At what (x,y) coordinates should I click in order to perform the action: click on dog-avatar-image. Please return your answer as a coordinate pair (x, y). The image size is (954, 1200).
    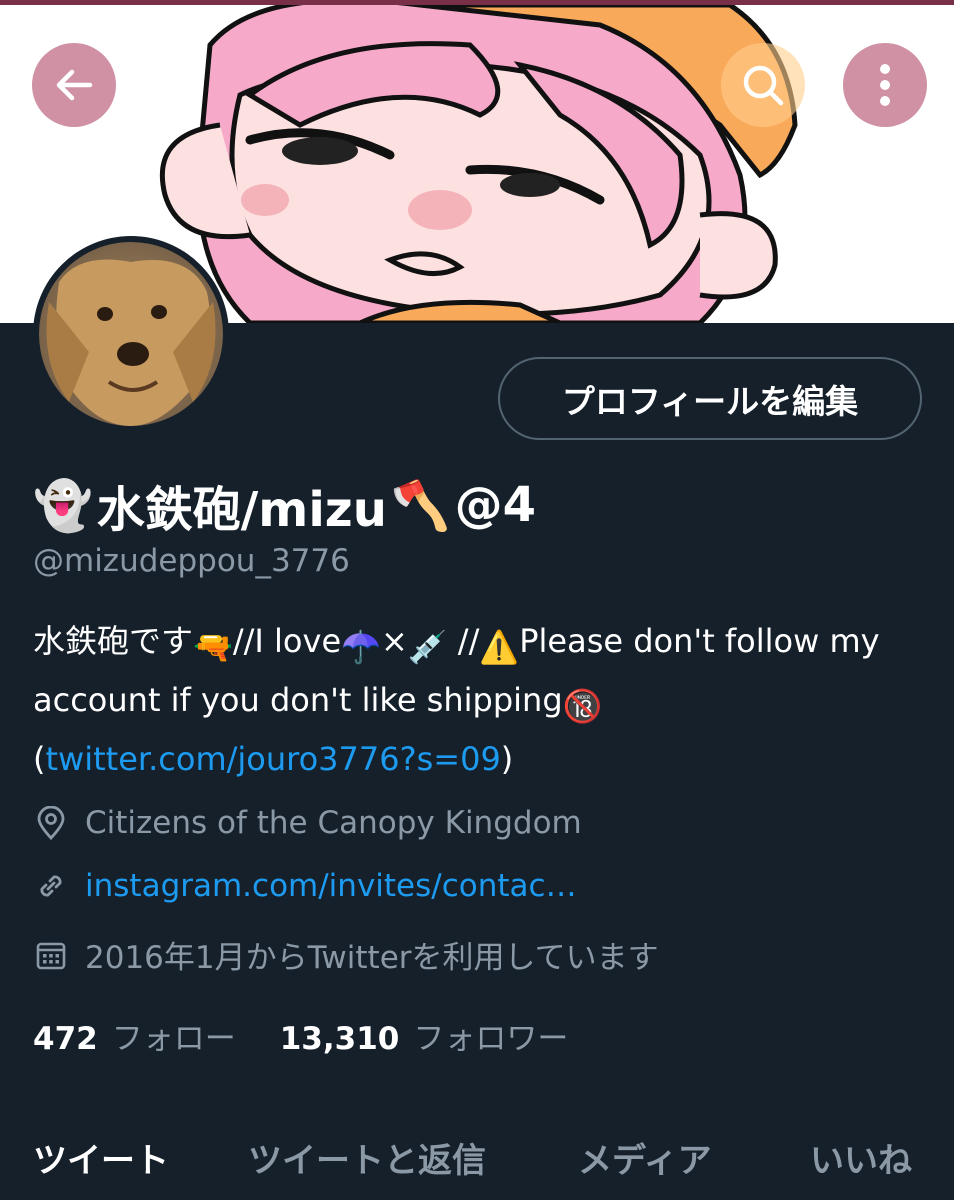
    Looking at the image, I should click on (131, 334).